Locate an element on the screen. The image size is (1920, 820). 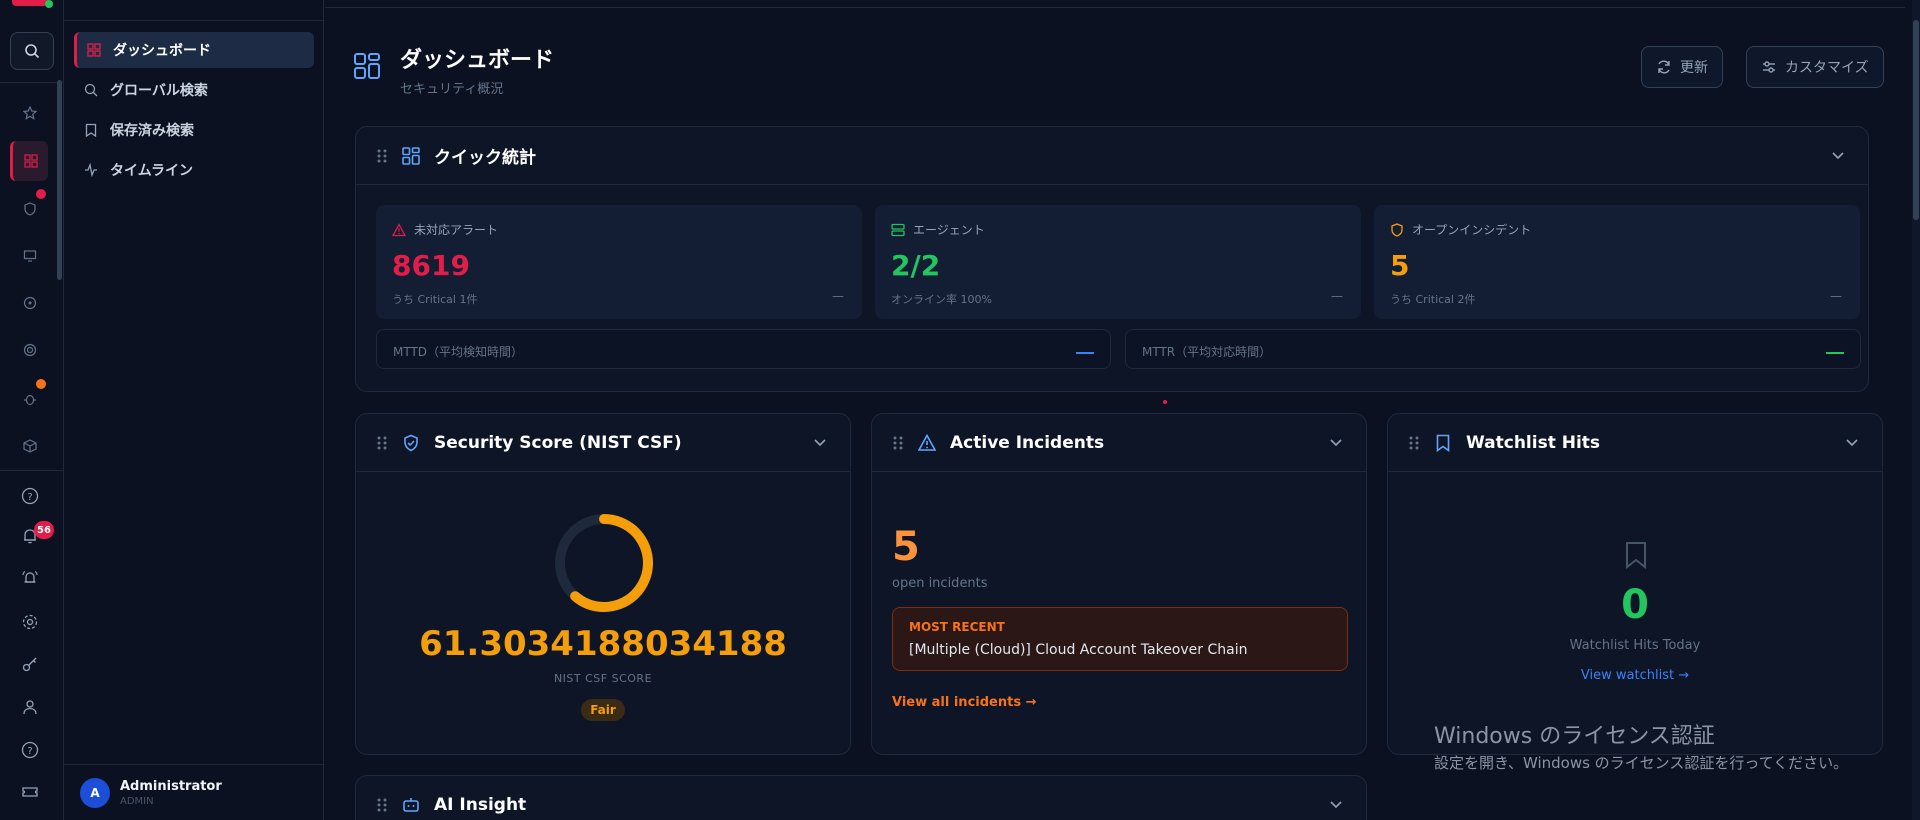
nav-item-timeline: タイムライン is located at coordinates (194, 170).